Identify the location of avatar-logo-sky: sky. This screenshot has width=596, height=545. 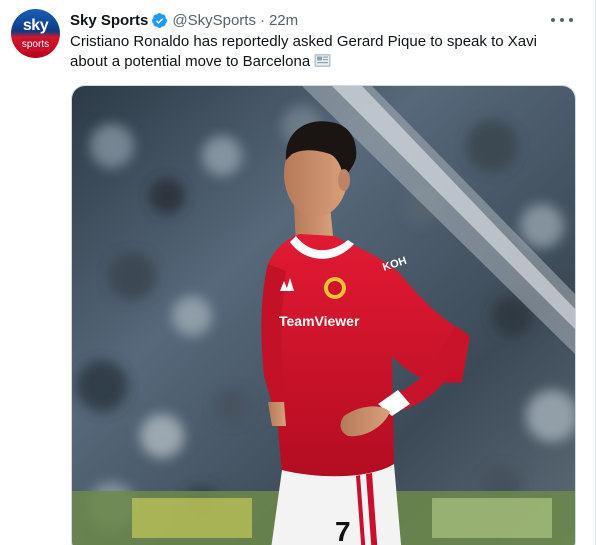
(35, 25).